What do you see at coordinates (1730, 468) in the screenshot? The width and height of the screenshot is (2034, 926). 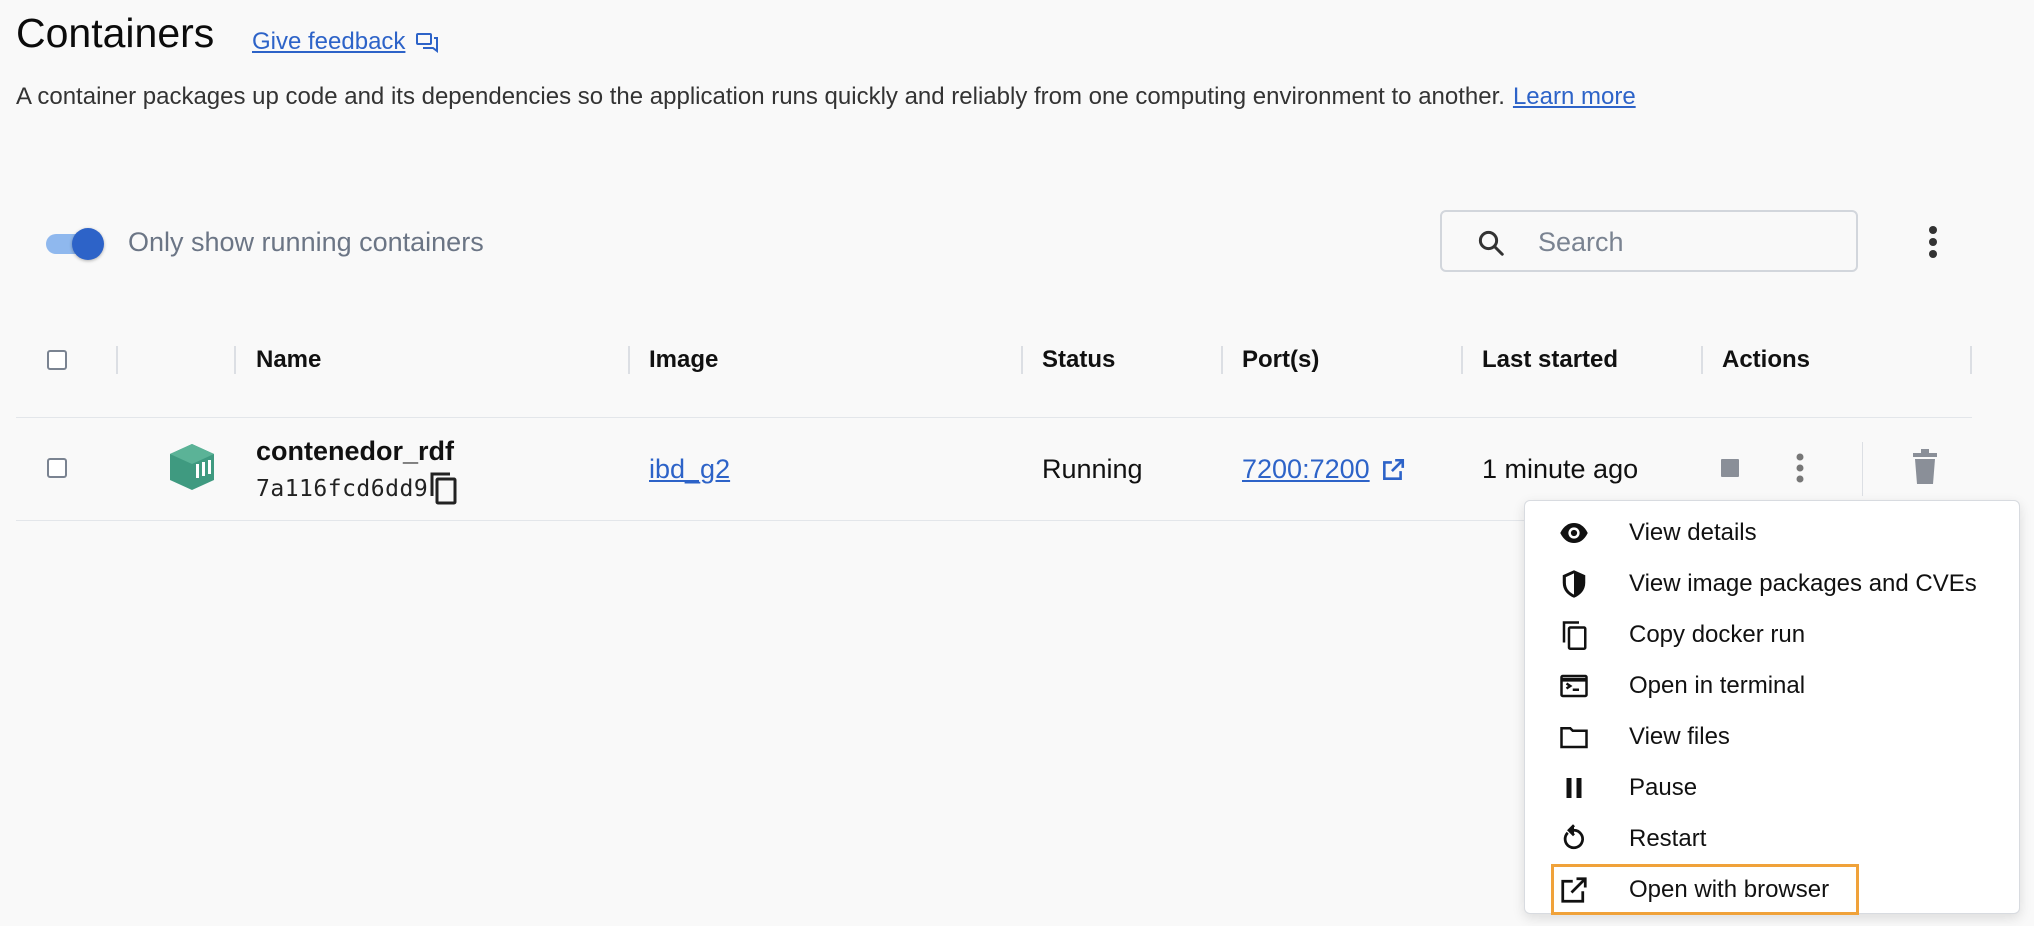 I see `stop-icon` at bounding box center [1730, 468].